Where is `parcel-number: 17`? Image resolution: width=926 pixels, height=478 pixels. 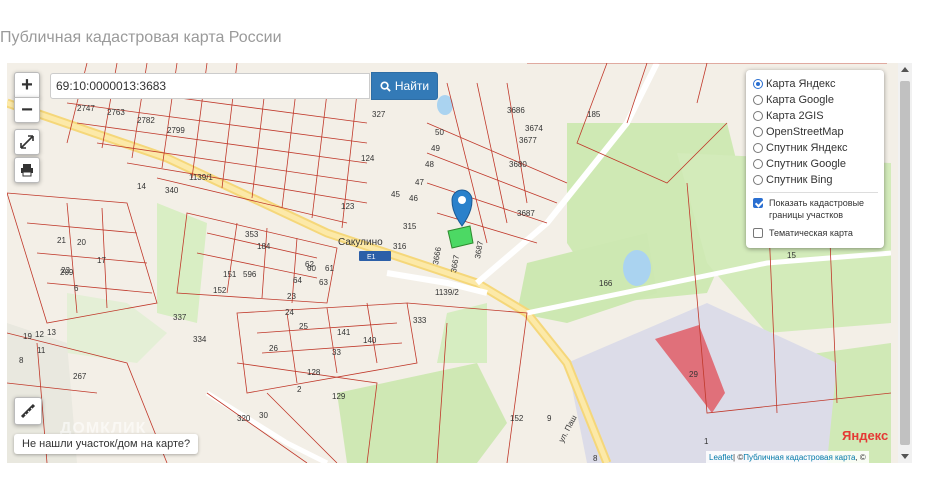
parcel-number: 17 is located at coordinates (101, 260).